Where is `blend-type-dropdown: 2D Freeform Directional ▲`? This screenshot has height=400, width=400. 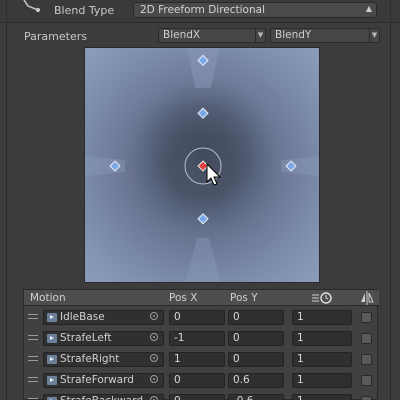 blend-type-dropdown: 2D Freeform Directional ▲ is located at coordinates (255, 10).